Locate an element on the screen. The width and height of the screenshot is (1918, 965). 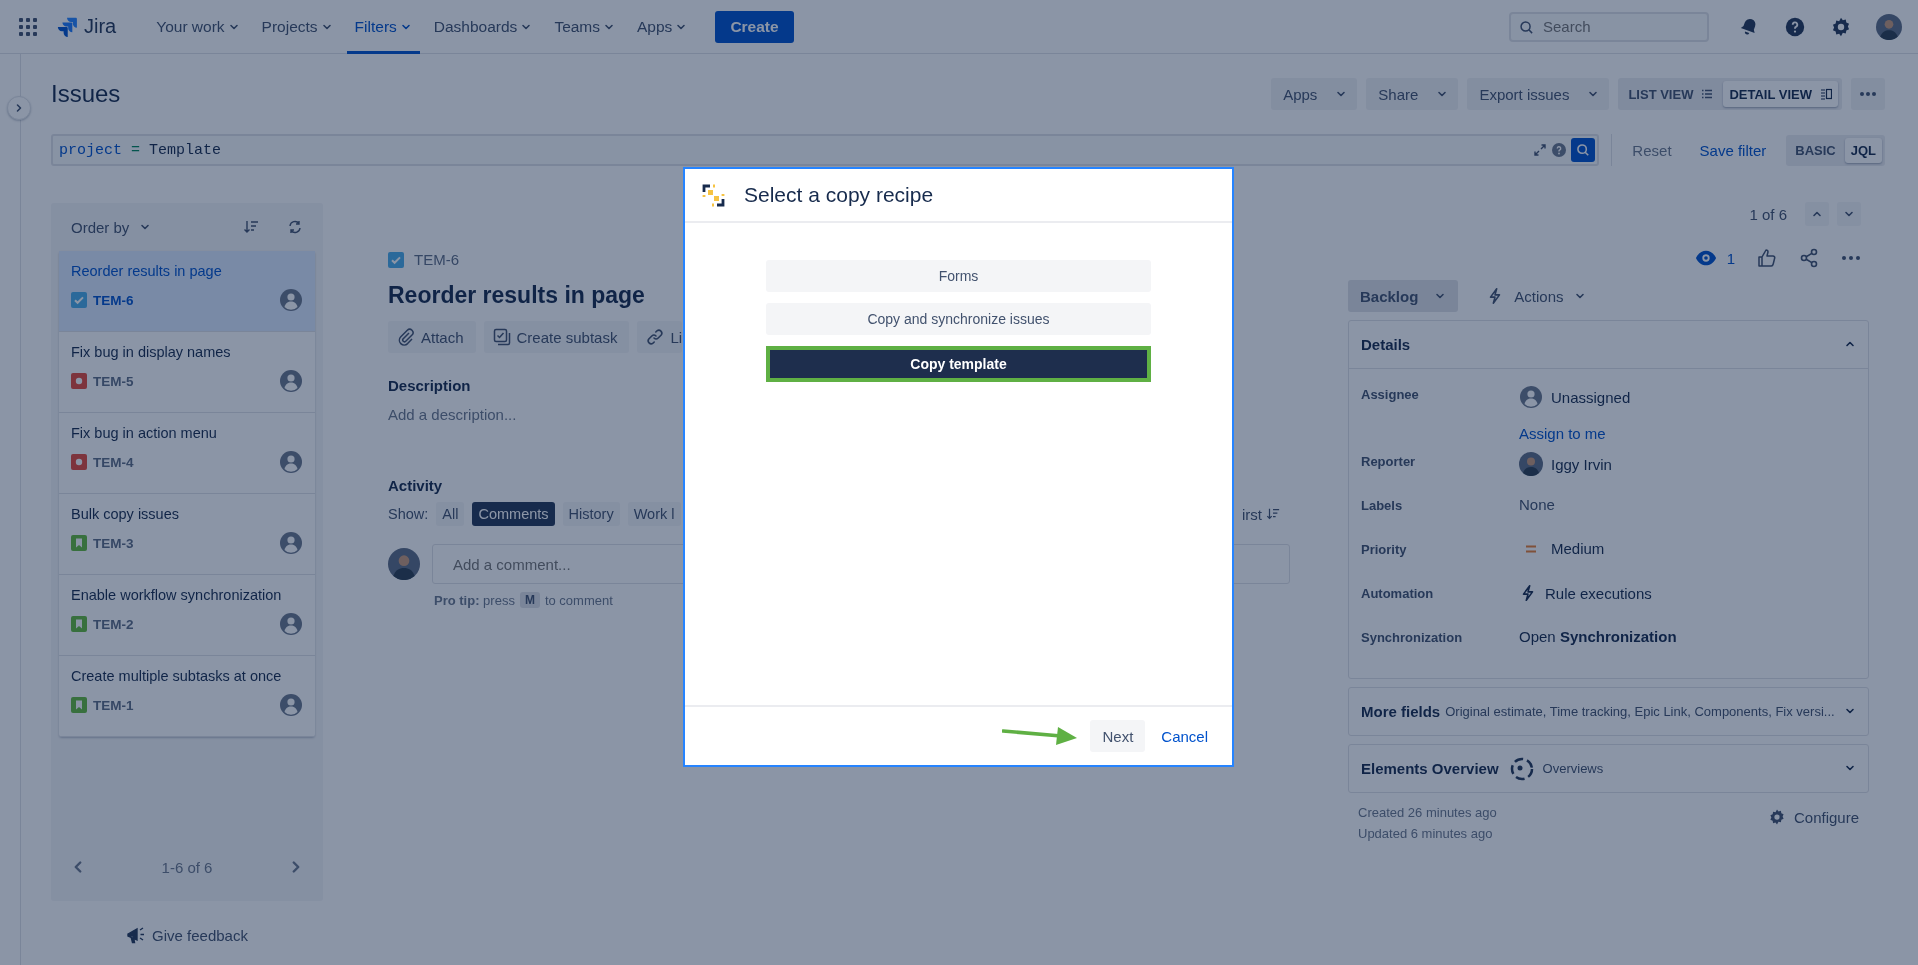
issue-title: Fix bug in display names is located at coordinates (151, 352).